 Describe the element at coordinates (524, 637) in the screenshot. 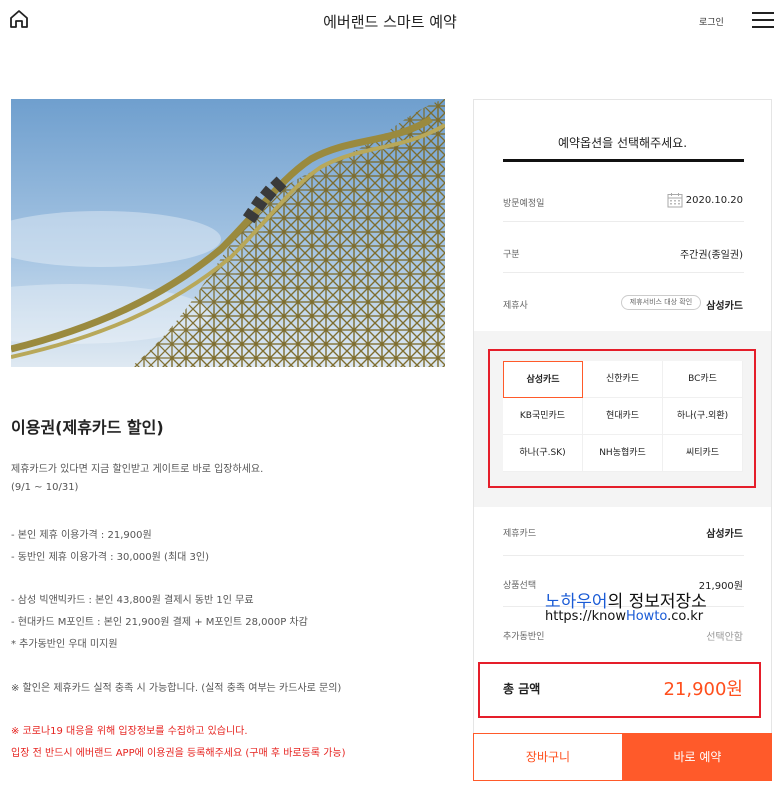

I see `companion-label: 추가동반인` at that location.